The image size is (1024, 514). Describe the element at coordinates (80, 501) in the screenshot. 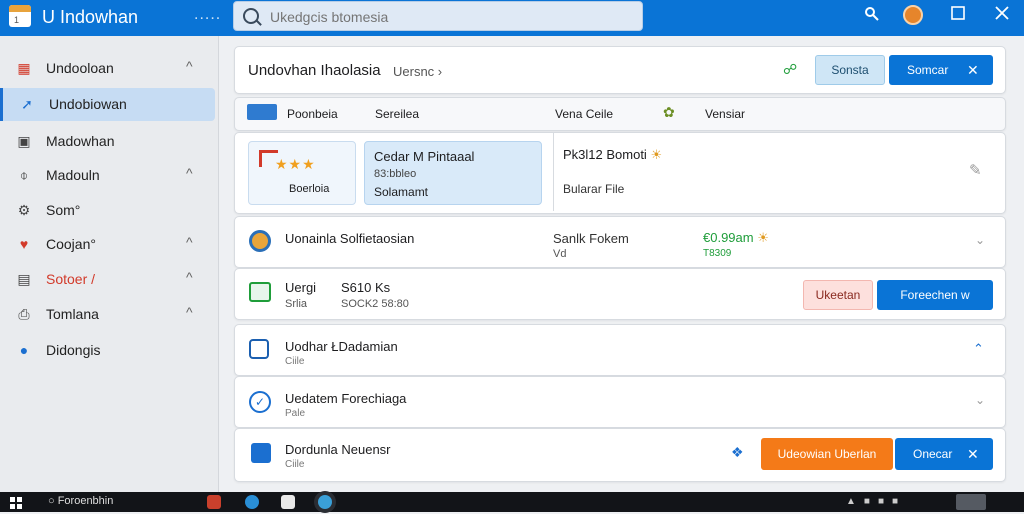

I see `taskbar-search: ○ Foroenbhin` at that location.